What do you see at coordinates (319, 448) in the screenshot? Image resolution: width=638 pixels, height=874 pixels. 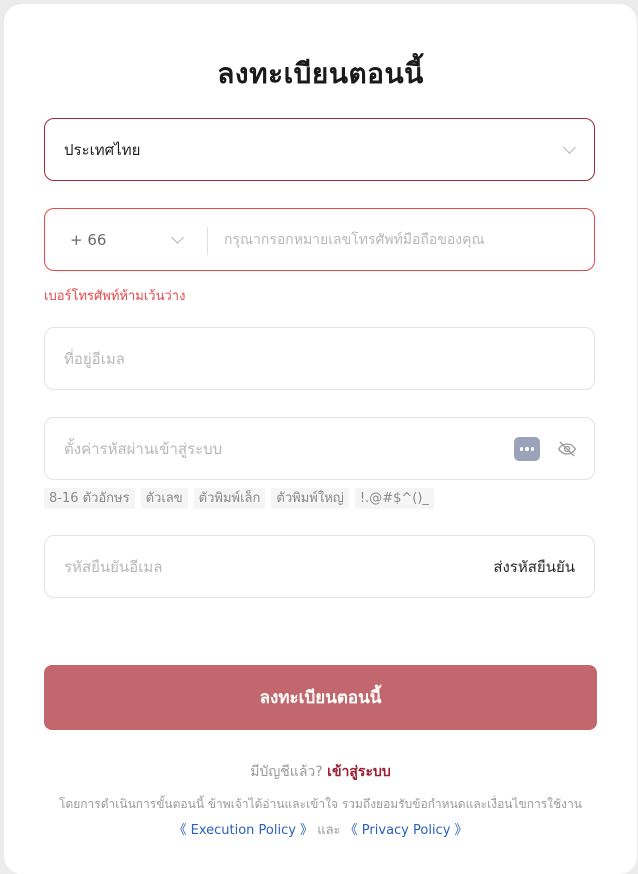 I see `password-field: ตั้งค่ารหัสผ่านเข้าสู่ระบบ` at bounding box center [319, 448].